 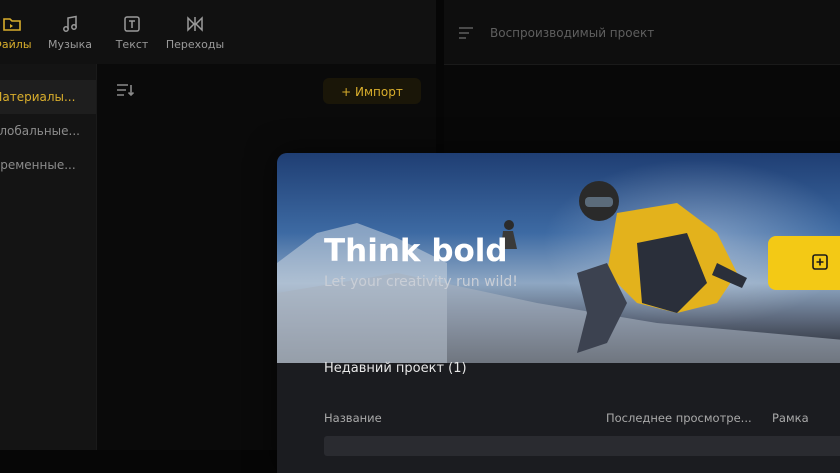 What do you see at coordinates (572, 33) in the screenshot?
I see `player-title: Воспроизводимый проект` at bounding box center [572, 33].